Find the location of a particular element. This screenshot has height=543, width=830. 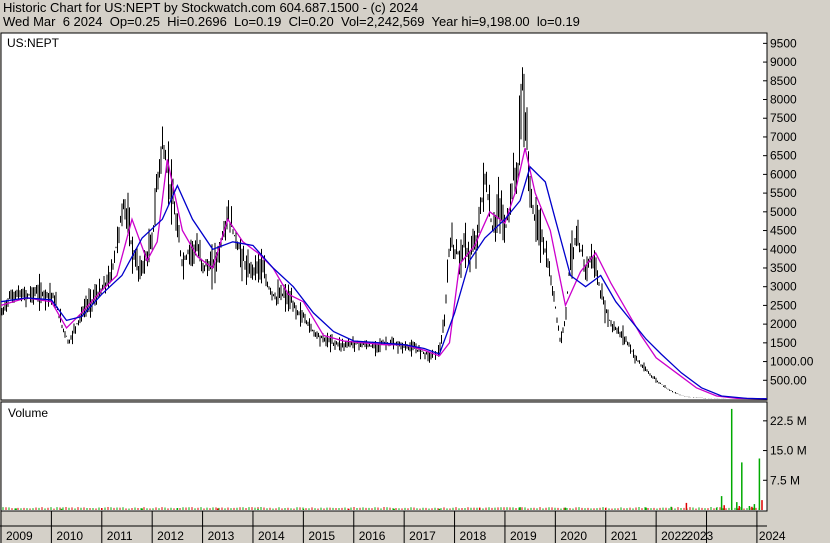

price-tick-label: 8500 is located at coordinates (783, 81).